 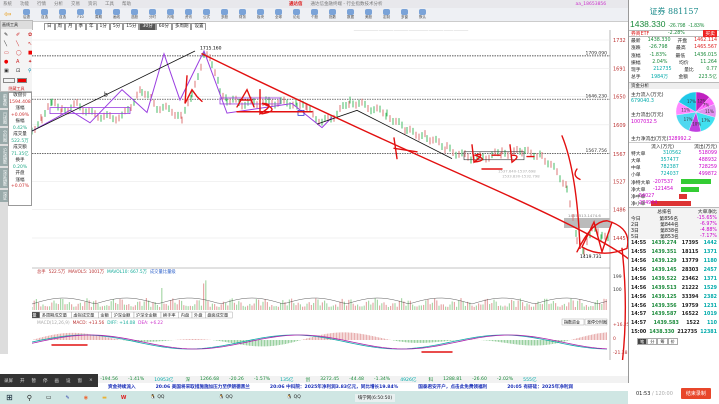 What do you see at coordinates (674, 160) in the screenshot?
I see `fund-row: 大单 357477 488932` at bounding box center [674, 160].